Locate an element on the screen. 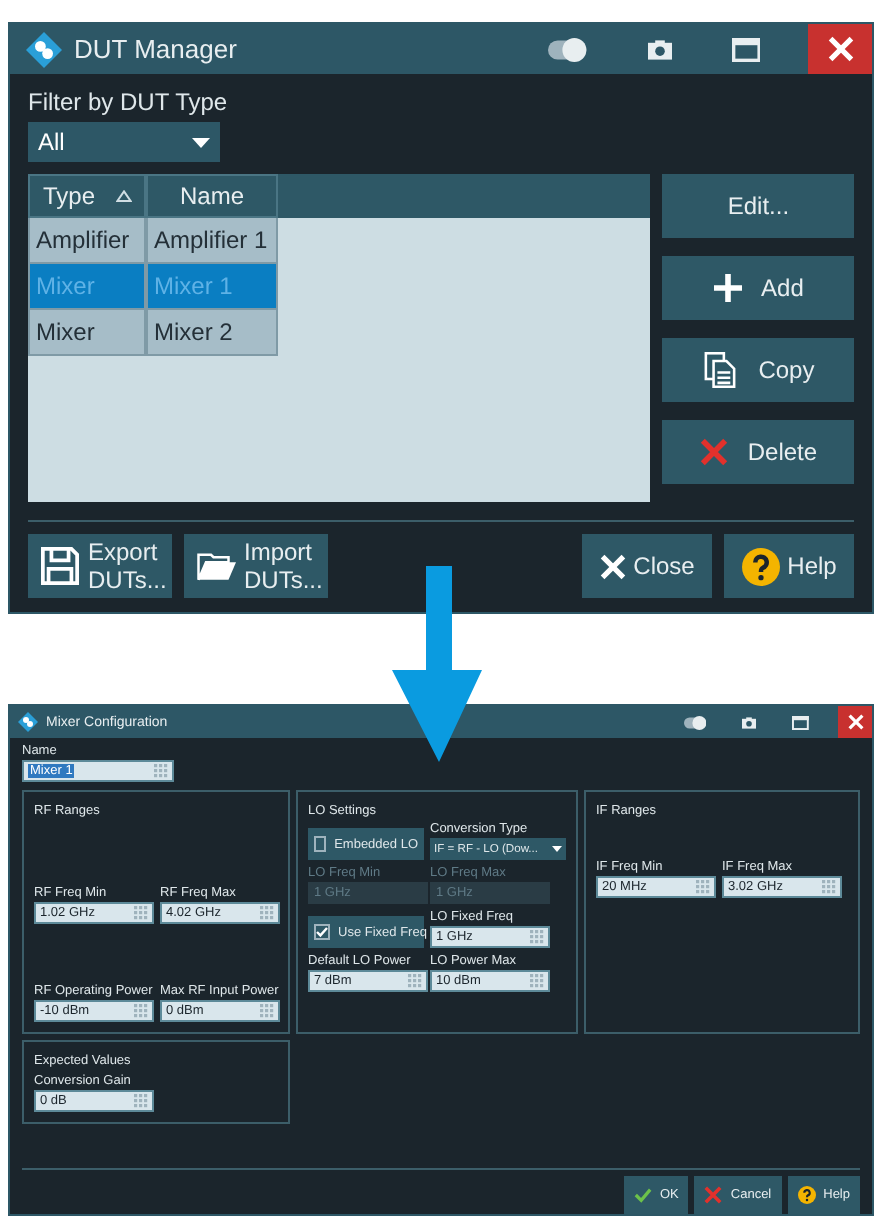 The width and height of the screenshot is (878, 1226). copy-button: Copy is located at coordinates (758, 370).